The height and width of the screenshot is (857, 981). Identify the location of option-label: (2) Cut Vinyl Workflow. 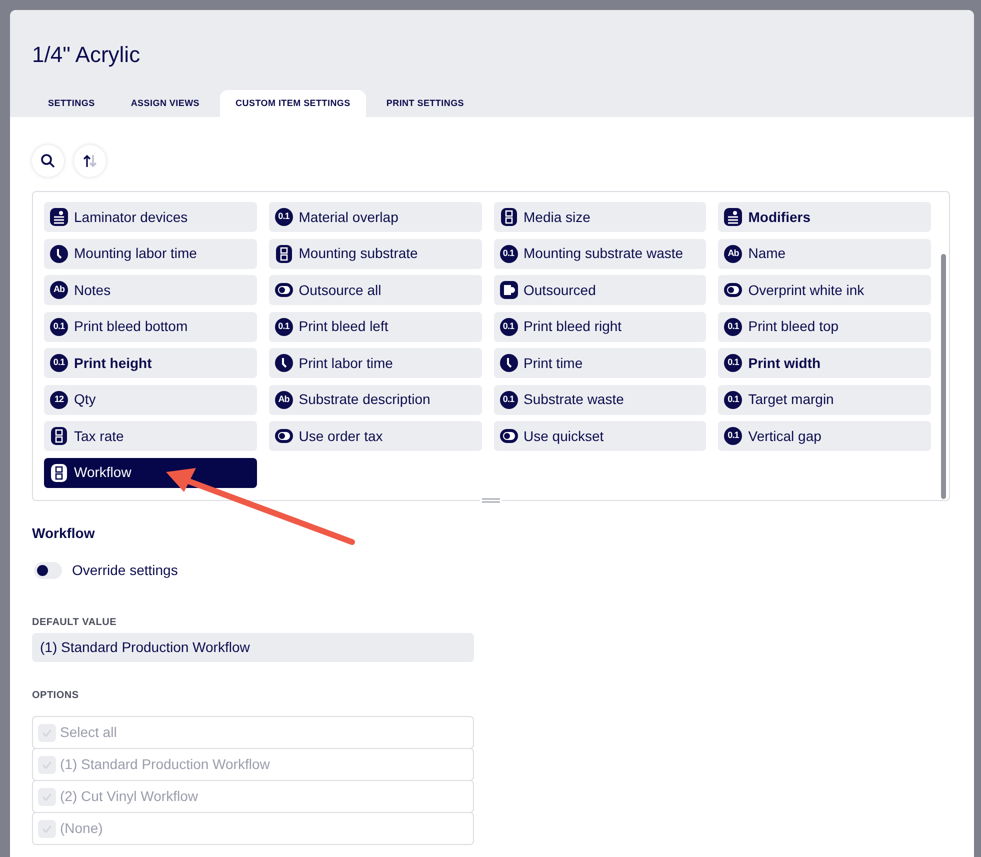
(129, 796).